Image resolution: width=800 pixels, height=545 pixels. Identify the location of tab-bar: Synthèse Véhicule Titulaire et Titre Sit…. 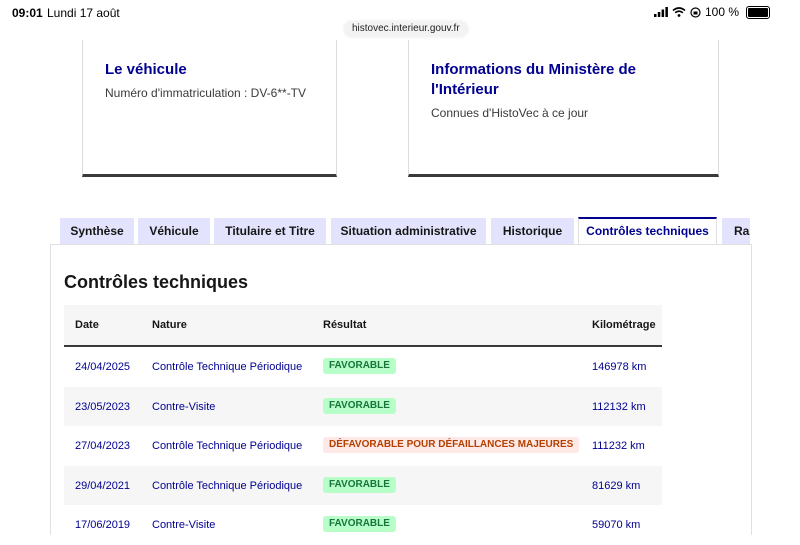
(405, 230).